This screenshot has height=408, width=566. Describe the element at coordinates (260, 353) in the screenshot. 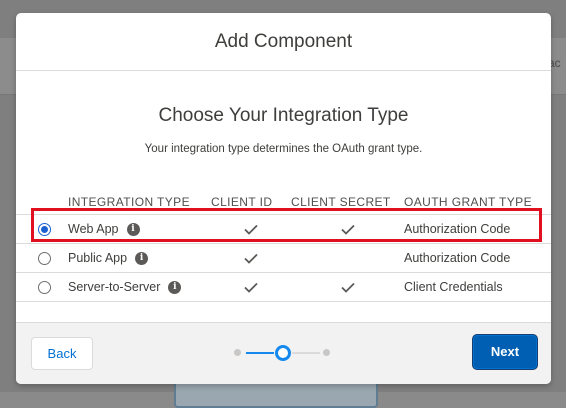

I see `step-line-complete` at that location.